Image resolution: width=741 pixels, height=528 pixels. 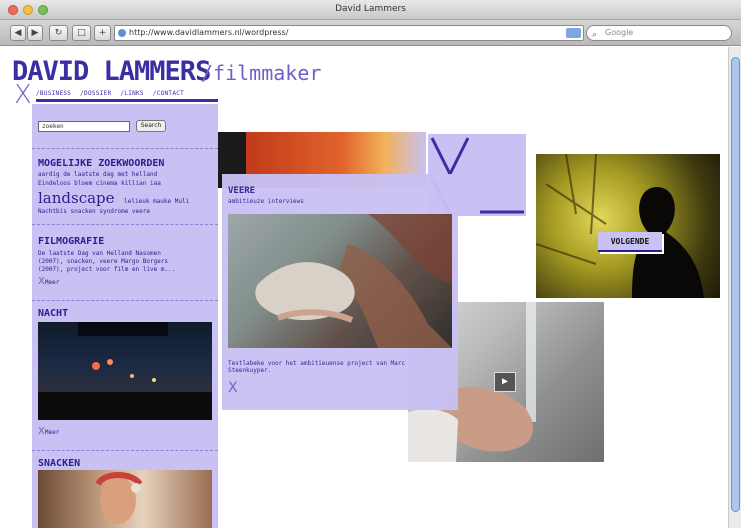 I want to click on add-icon: +, so click(x=102, y=33).